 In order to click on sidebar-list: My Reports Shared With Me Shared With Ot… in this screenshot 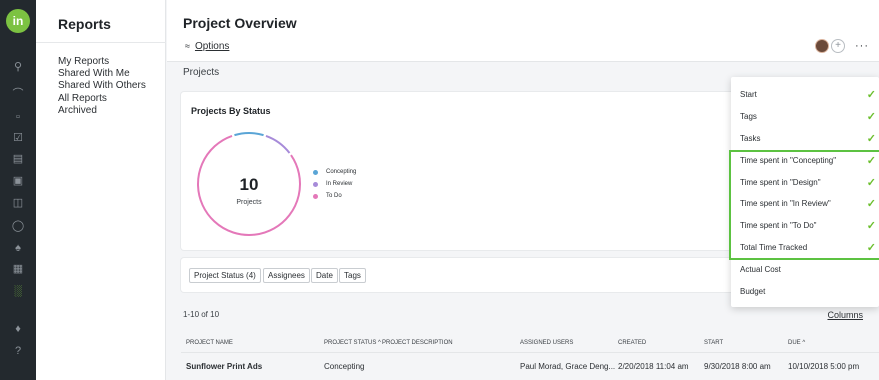, I will do `click(102, 86)`.